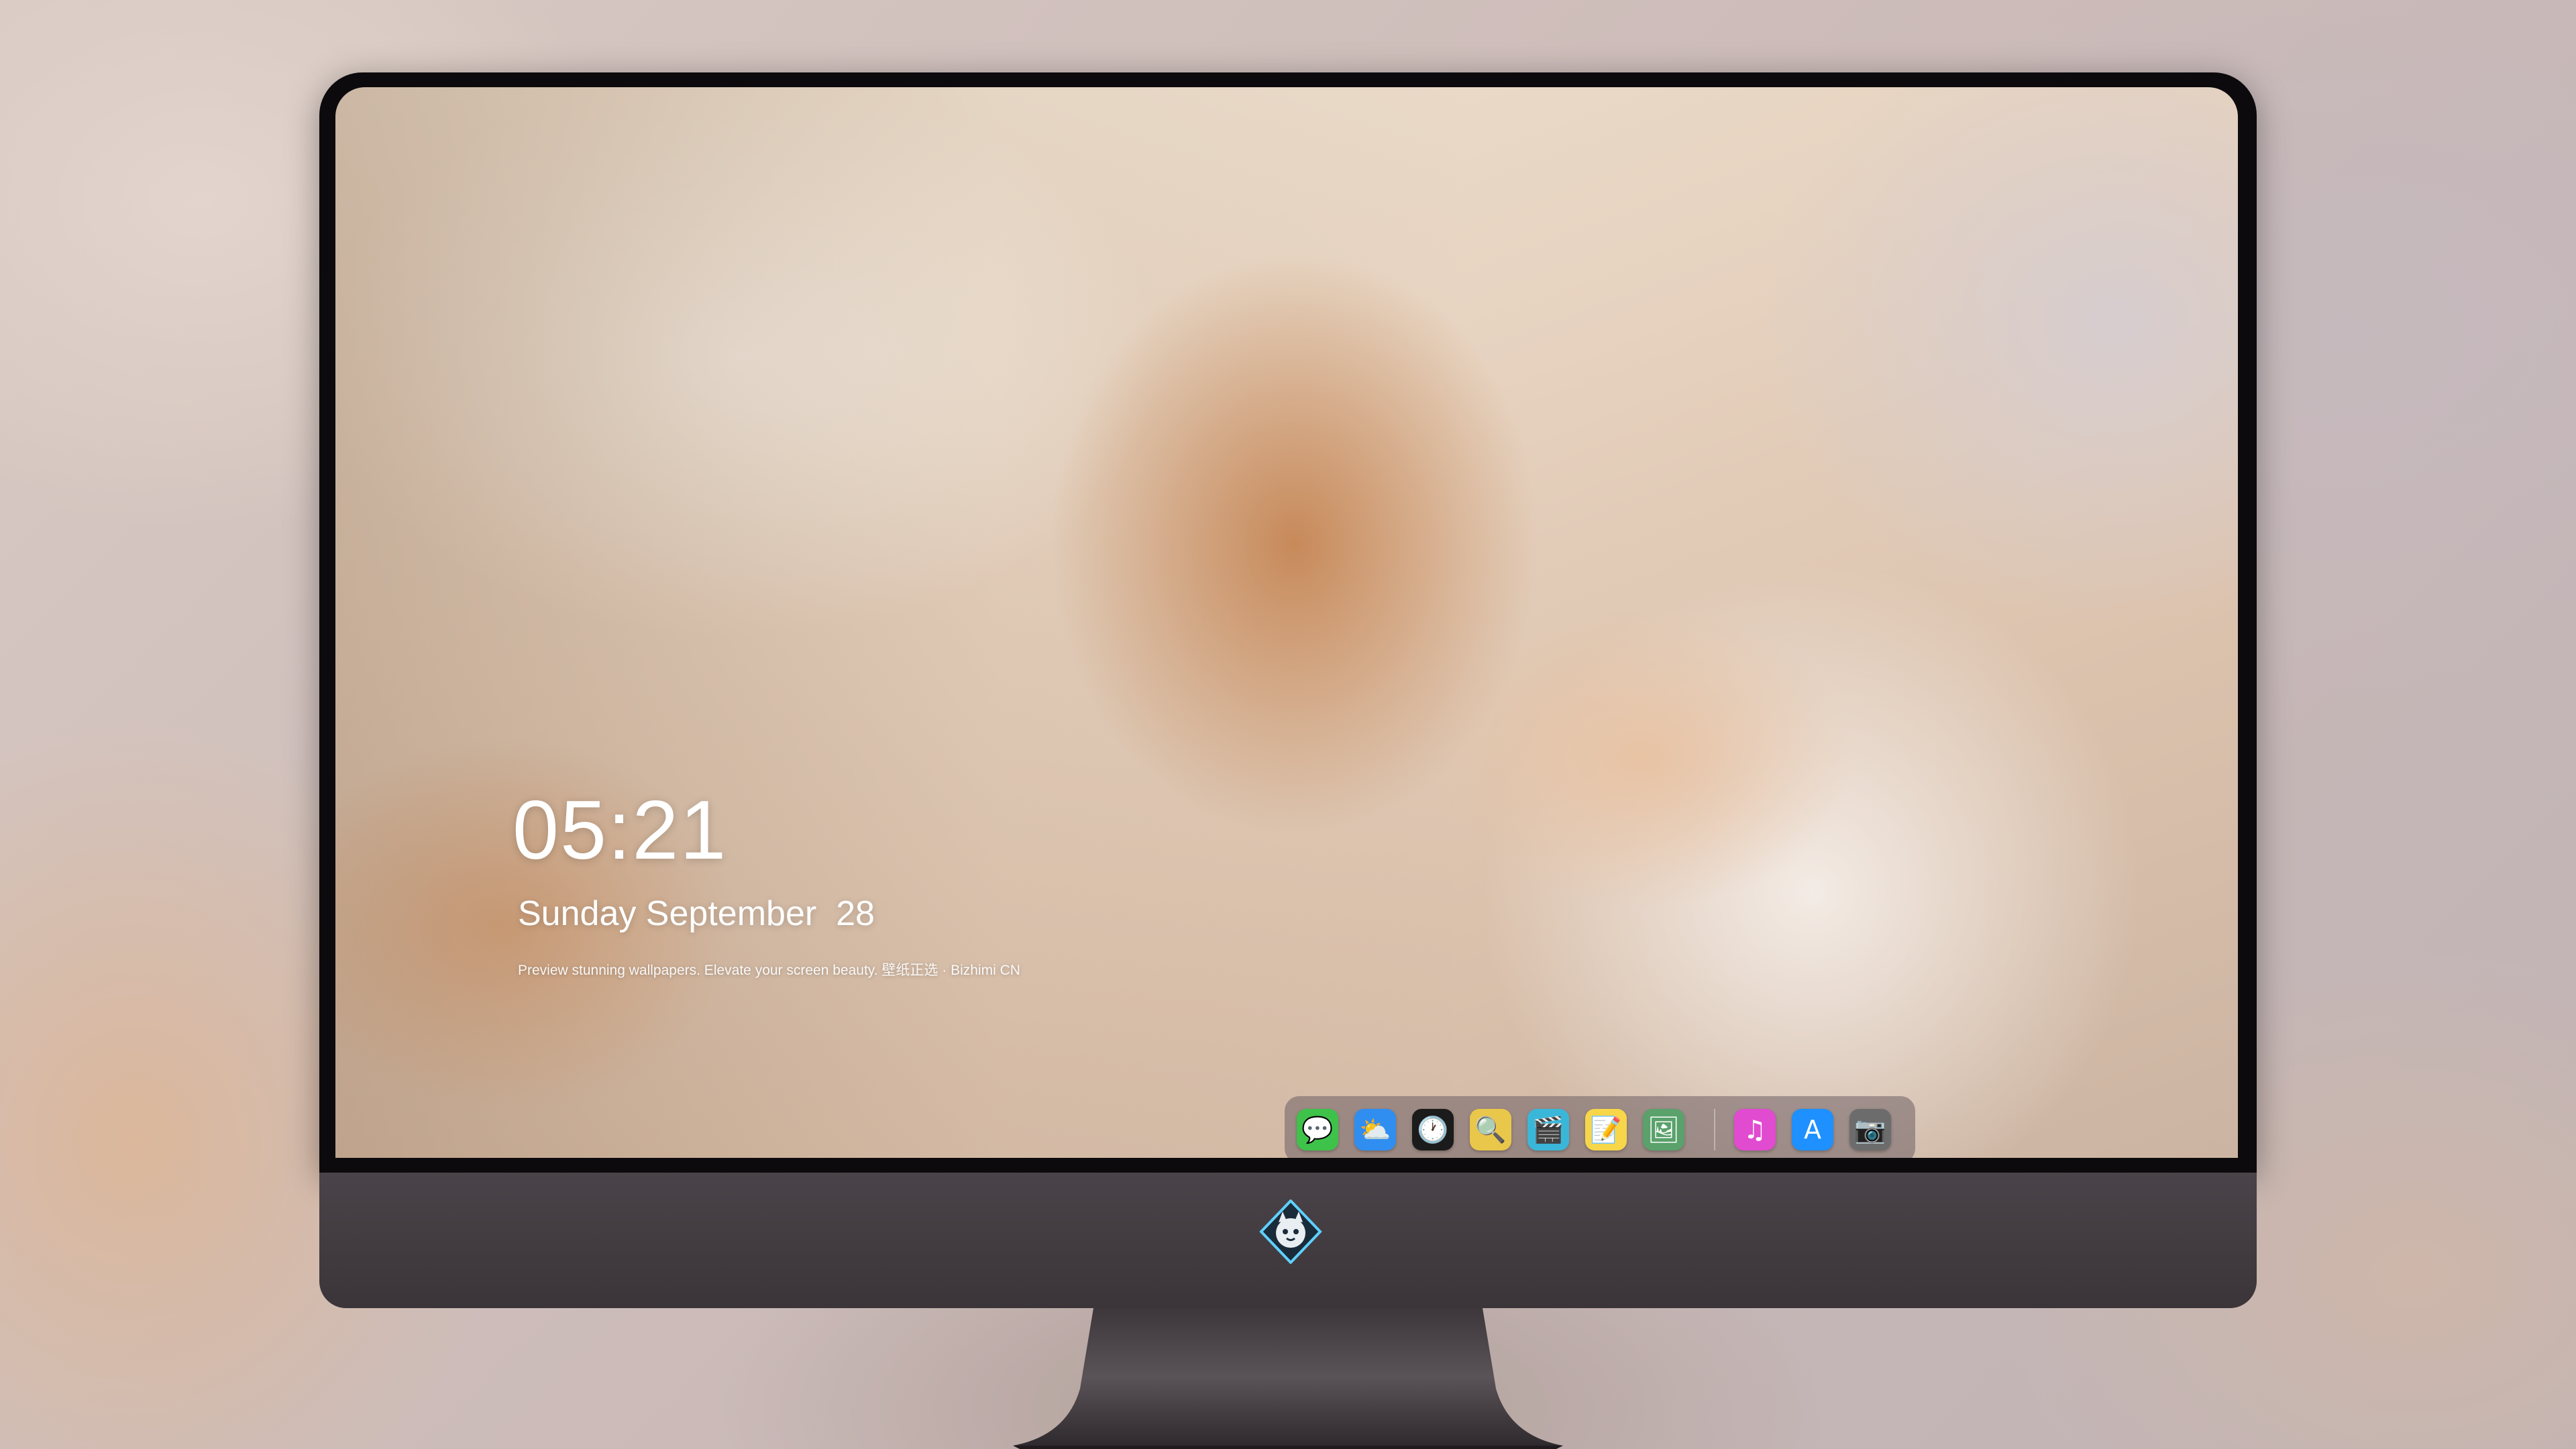  What do you see at coordinates (696, 913) in the screenshot?
I see `lock-screen-date: Sunday September 28` at bounding box center [696, 913].